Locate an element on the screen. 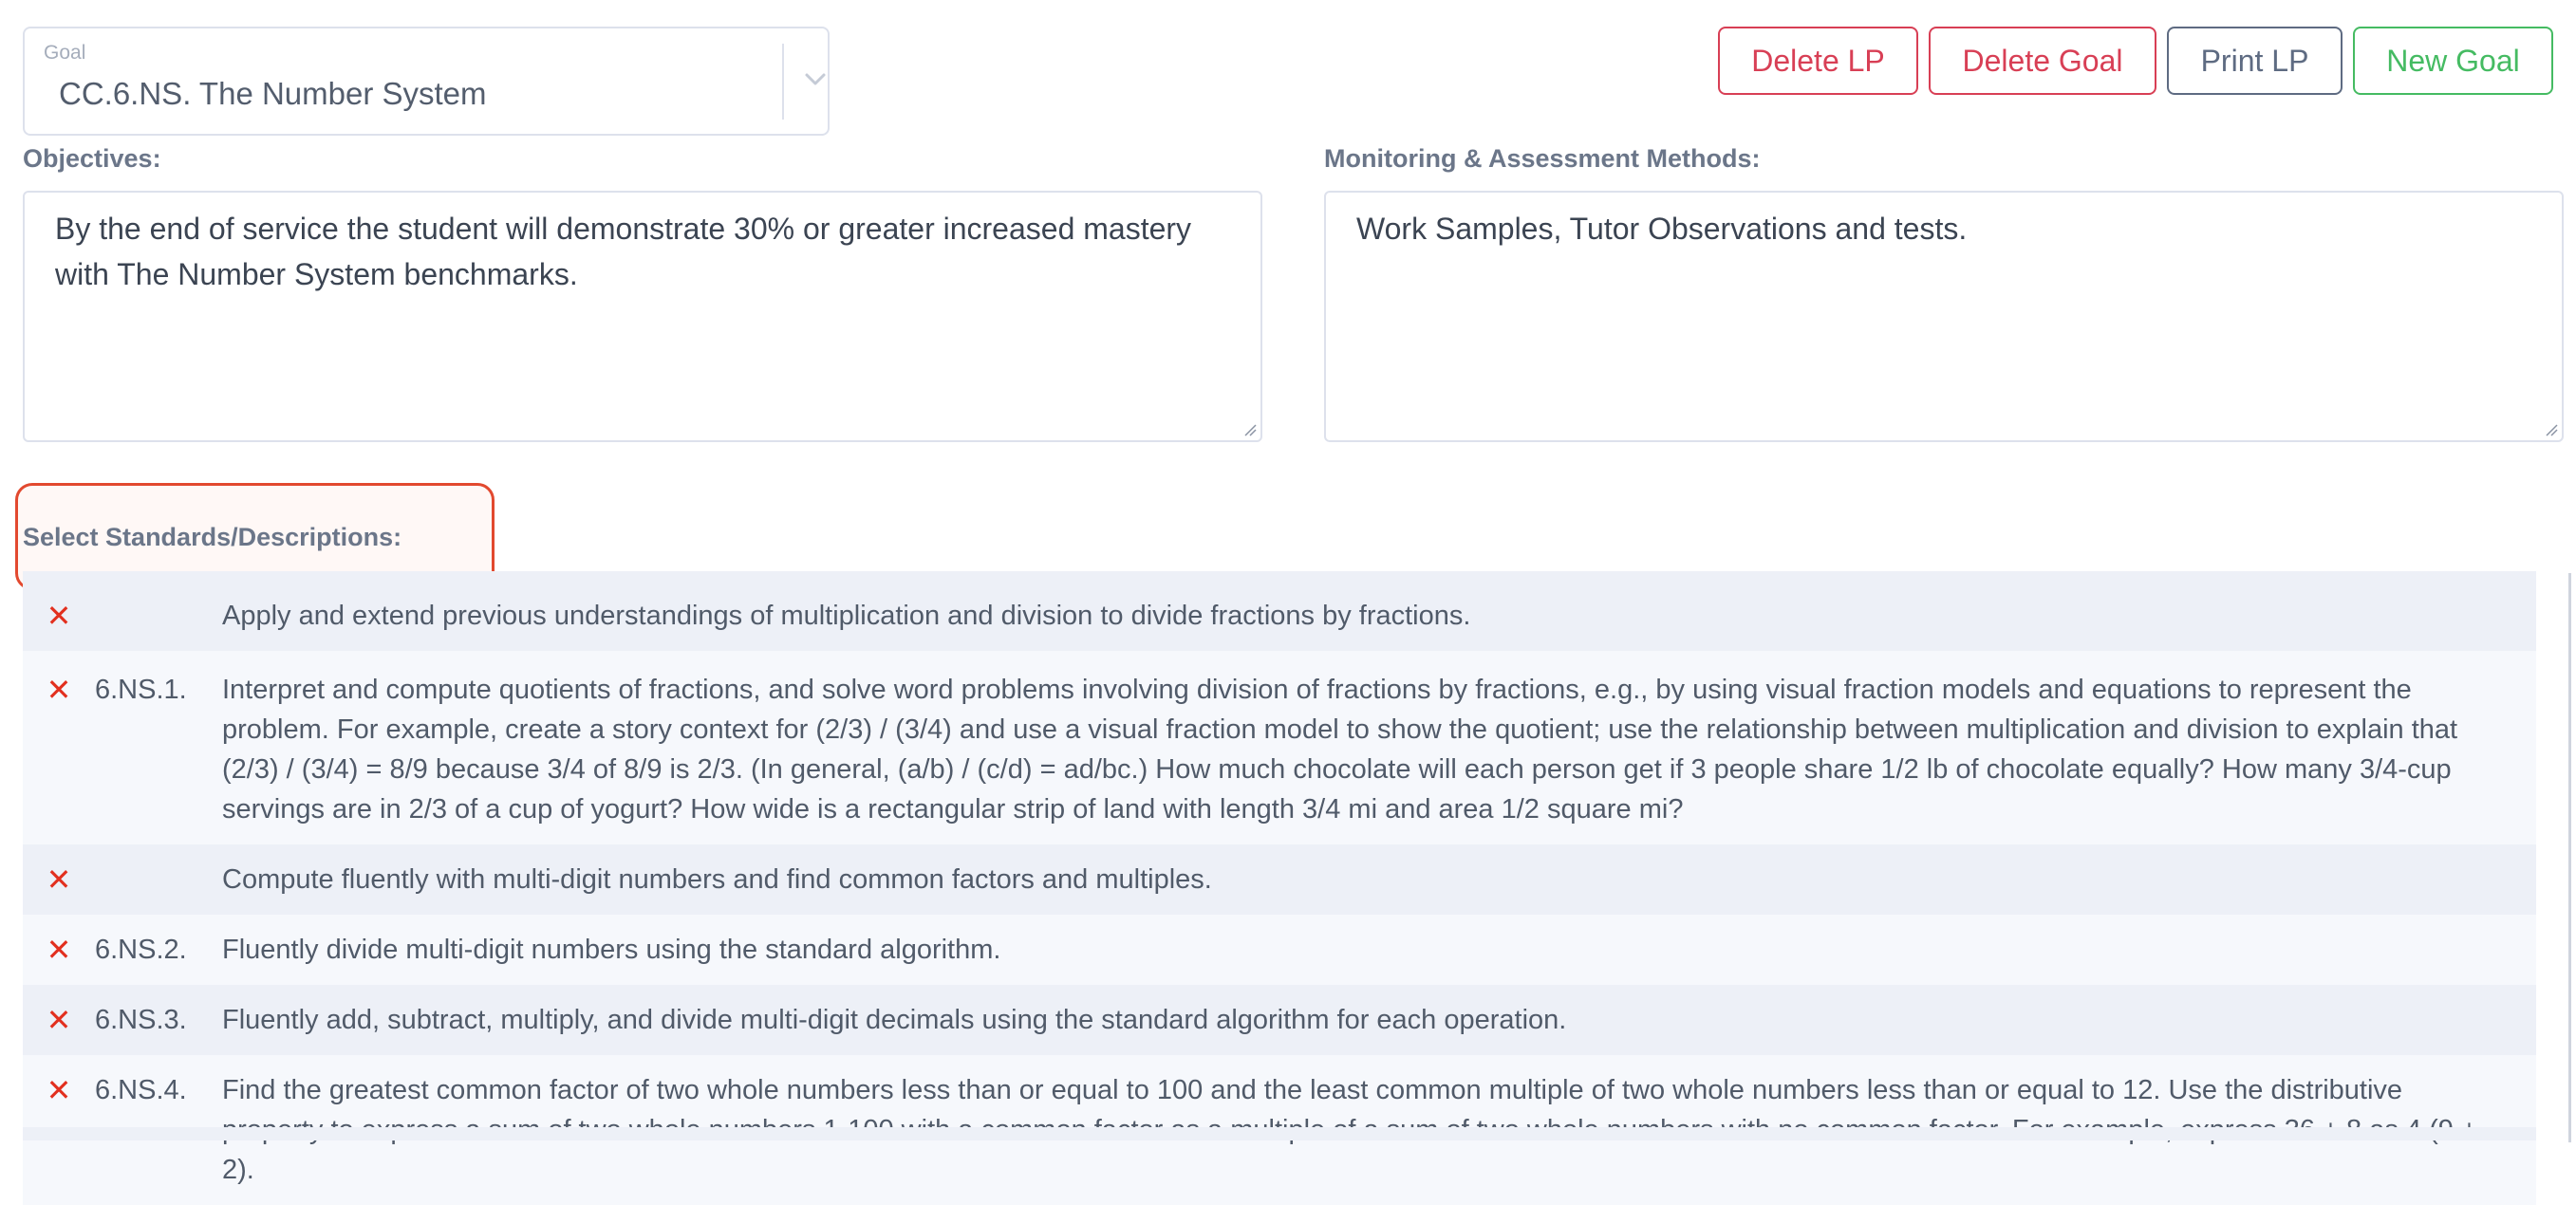  scrollbar-track is located at coordinates (2569, 857).